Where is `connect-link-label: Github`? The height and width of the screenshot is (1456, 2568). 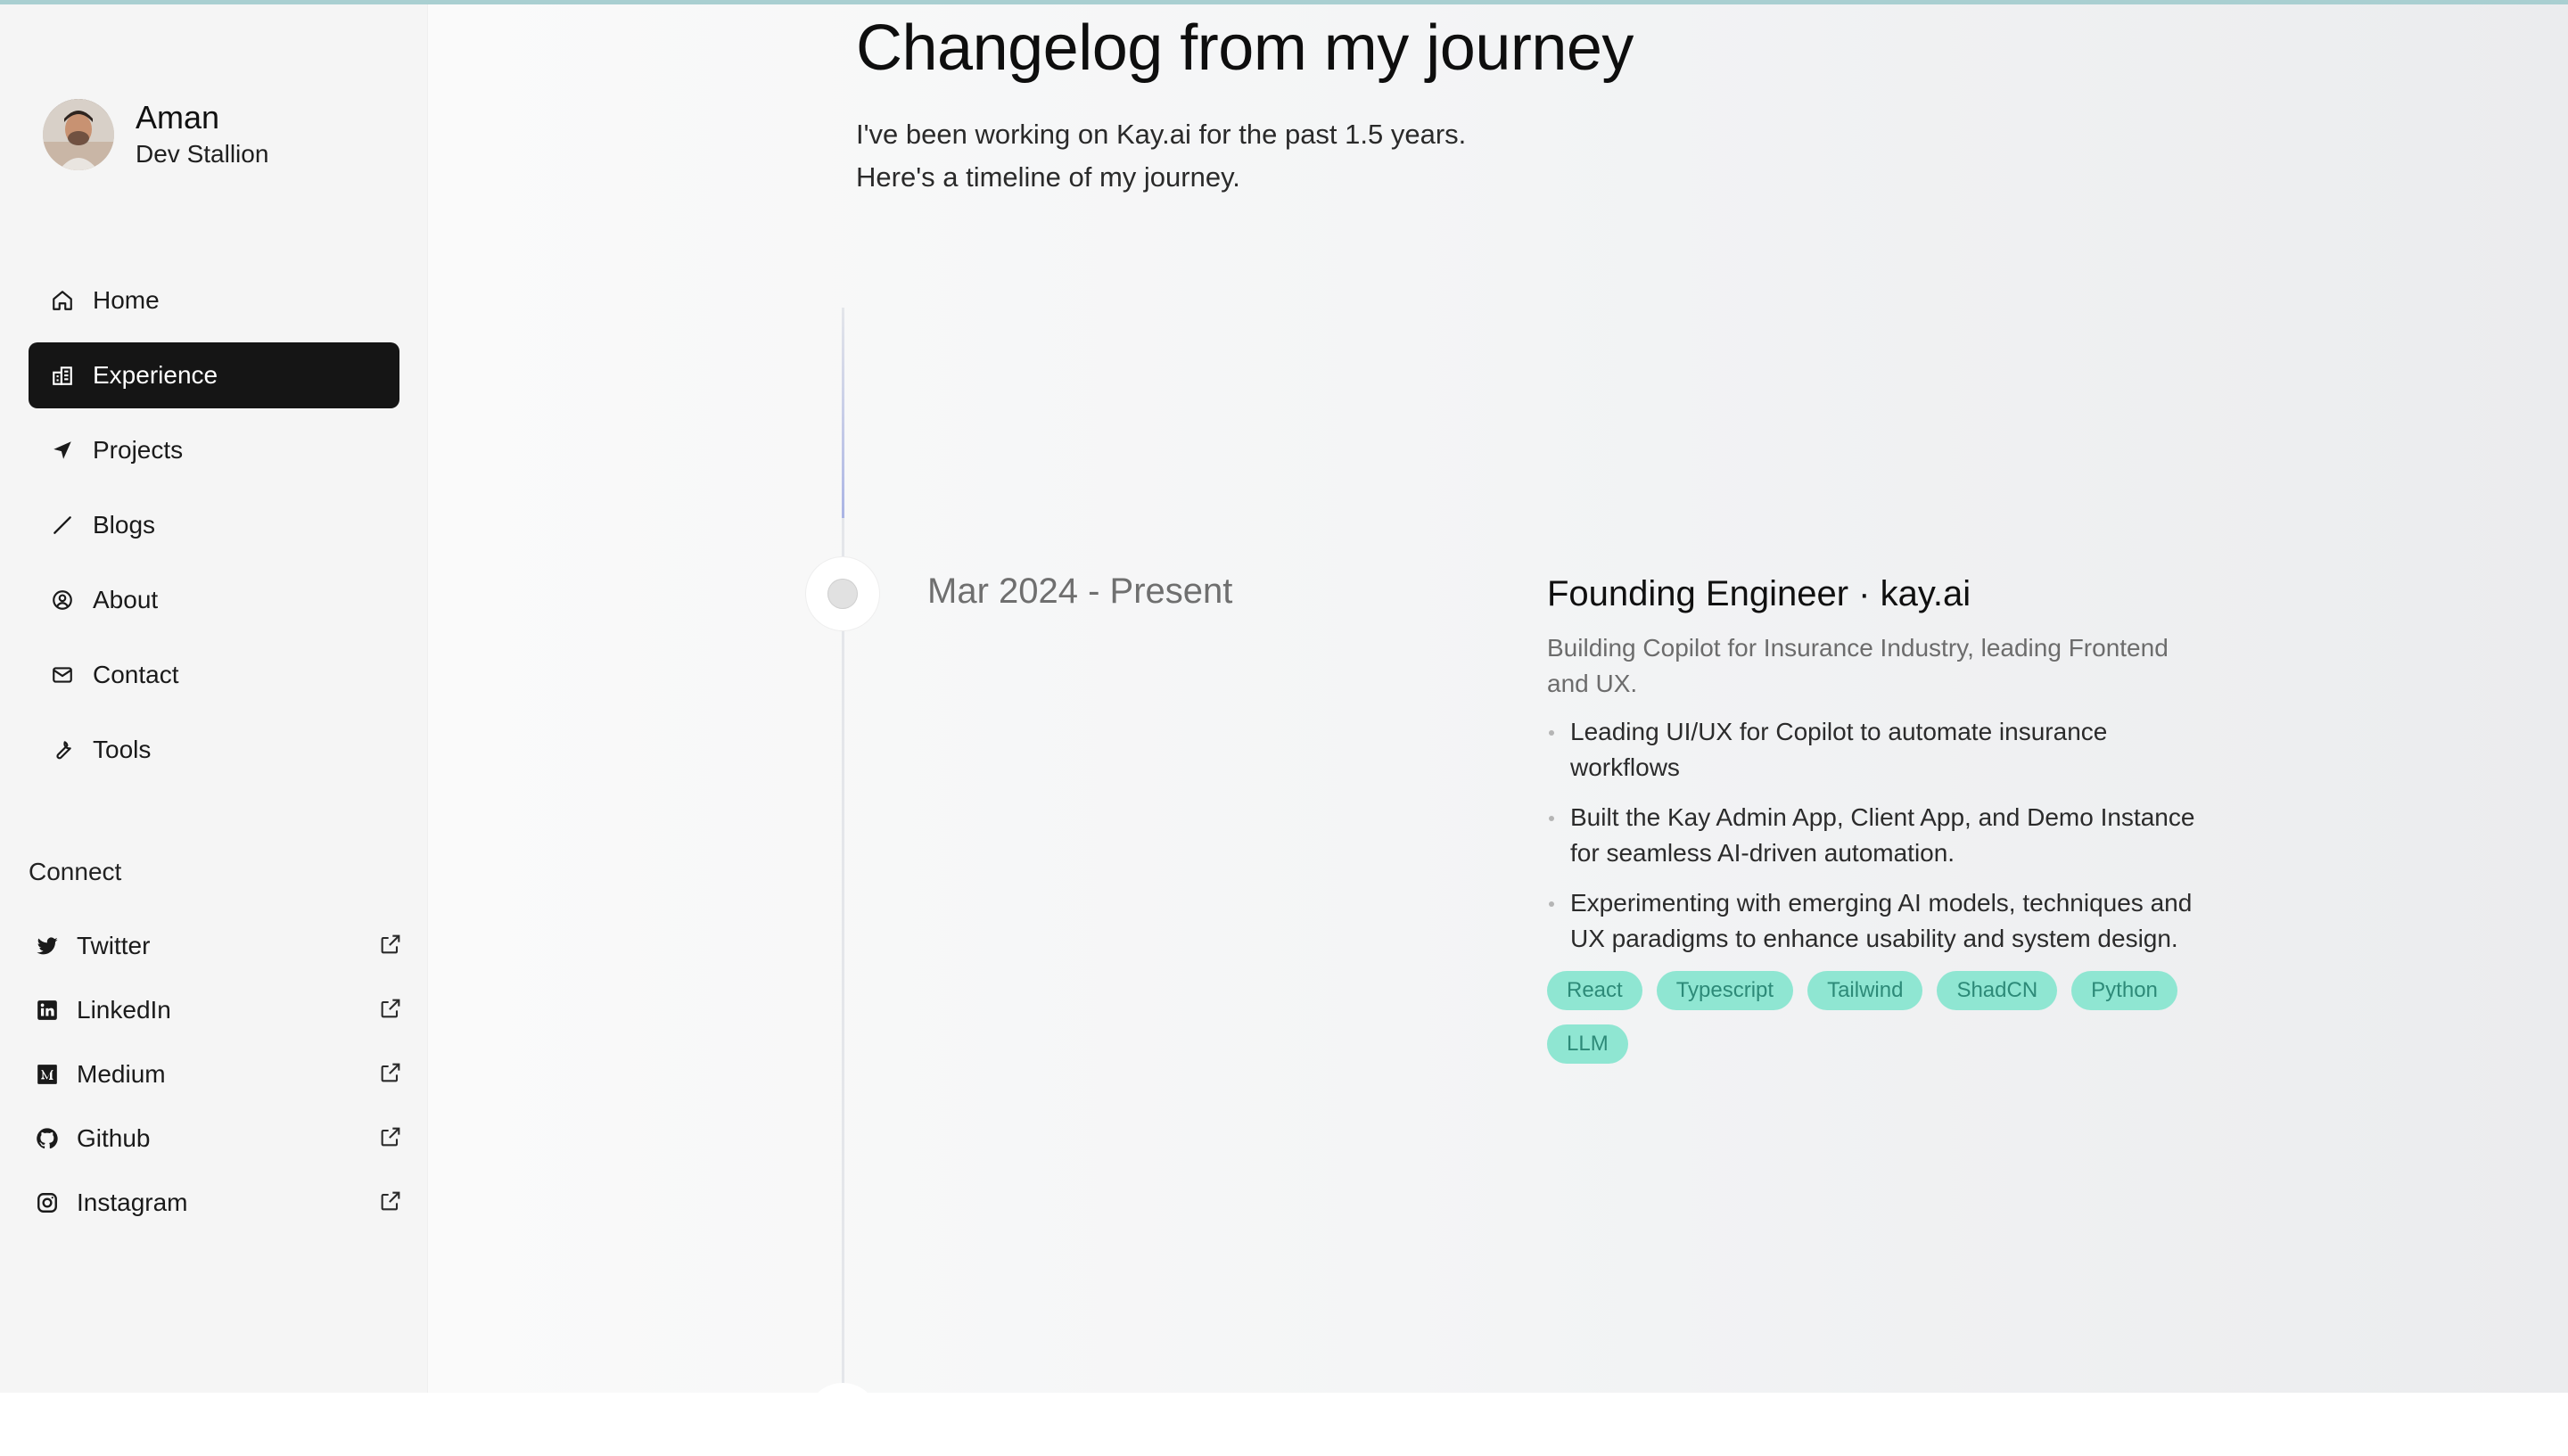 connect-link-label: Github is located at coordinates (114, 1138).